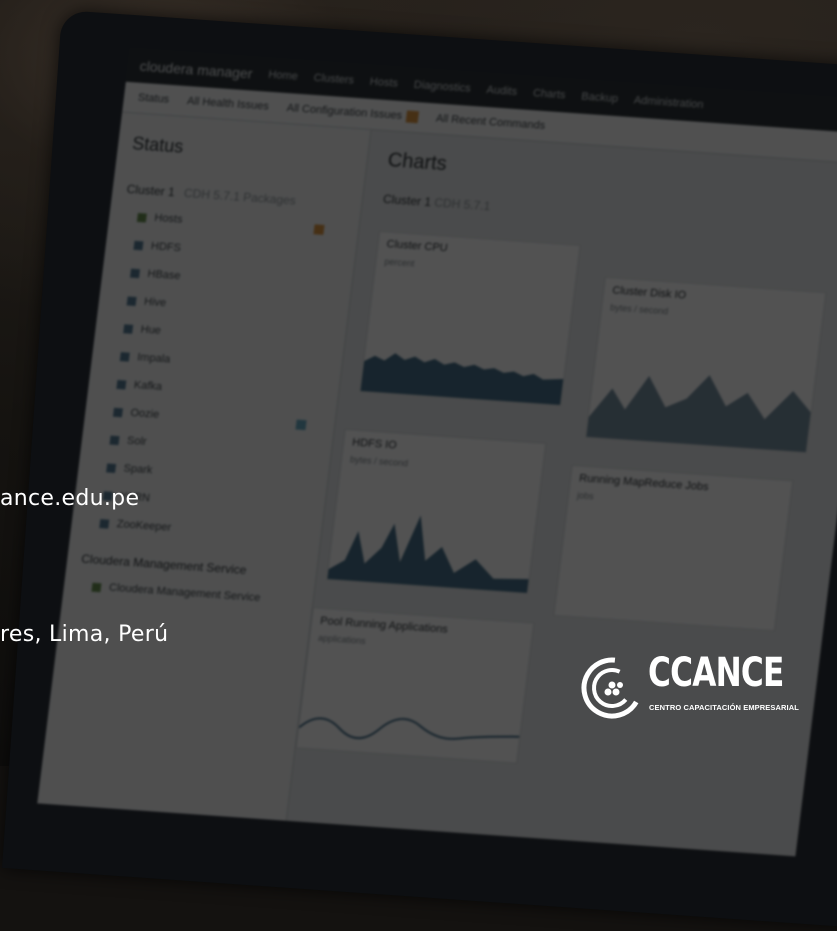 This screenshot has height=931, width=837. What do you see at coordinates (490, 123) in the screenshot?
I see `tab-recent-commands: All Recent Commands` at bounding box center [490, 123].